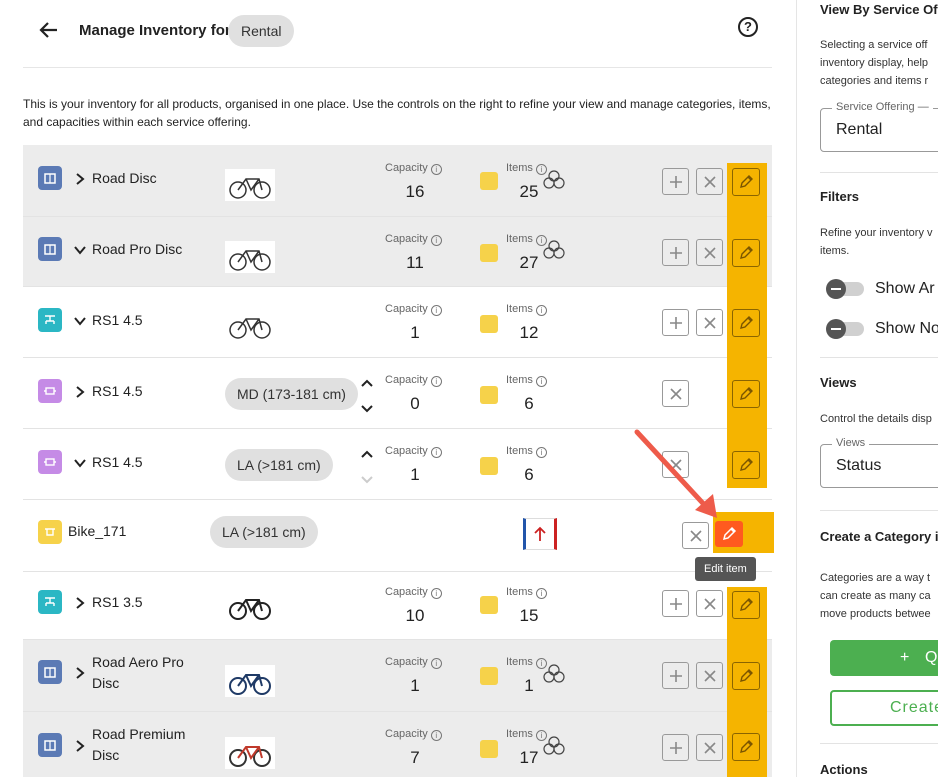  Describe the element at coordinates (879, 126) in the screenshot. I see `service-offering-select: Service Offering — Rental` at that location.